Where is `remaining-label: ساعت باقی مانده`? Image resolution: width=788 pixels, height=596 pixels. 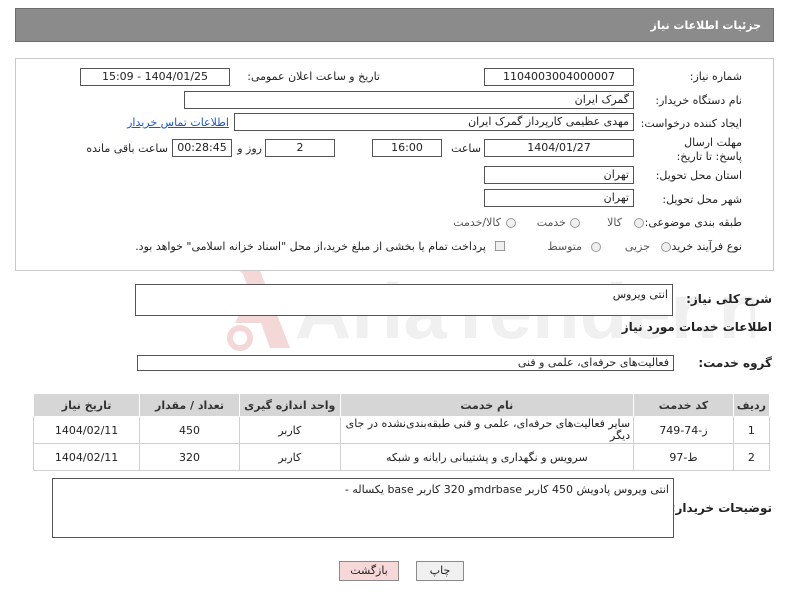
remaining-label: ساعت باقی مانده is located at coordinates (127, 148).